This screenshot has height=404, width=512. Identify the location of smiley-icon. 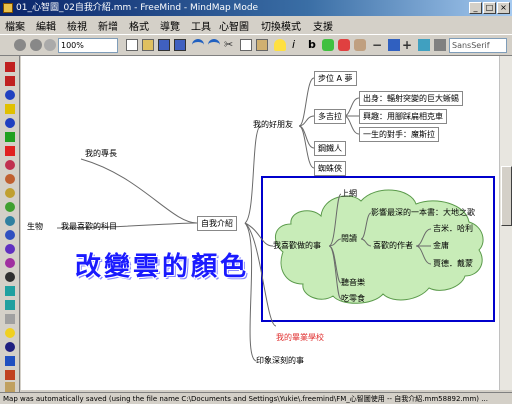
(10, 333).